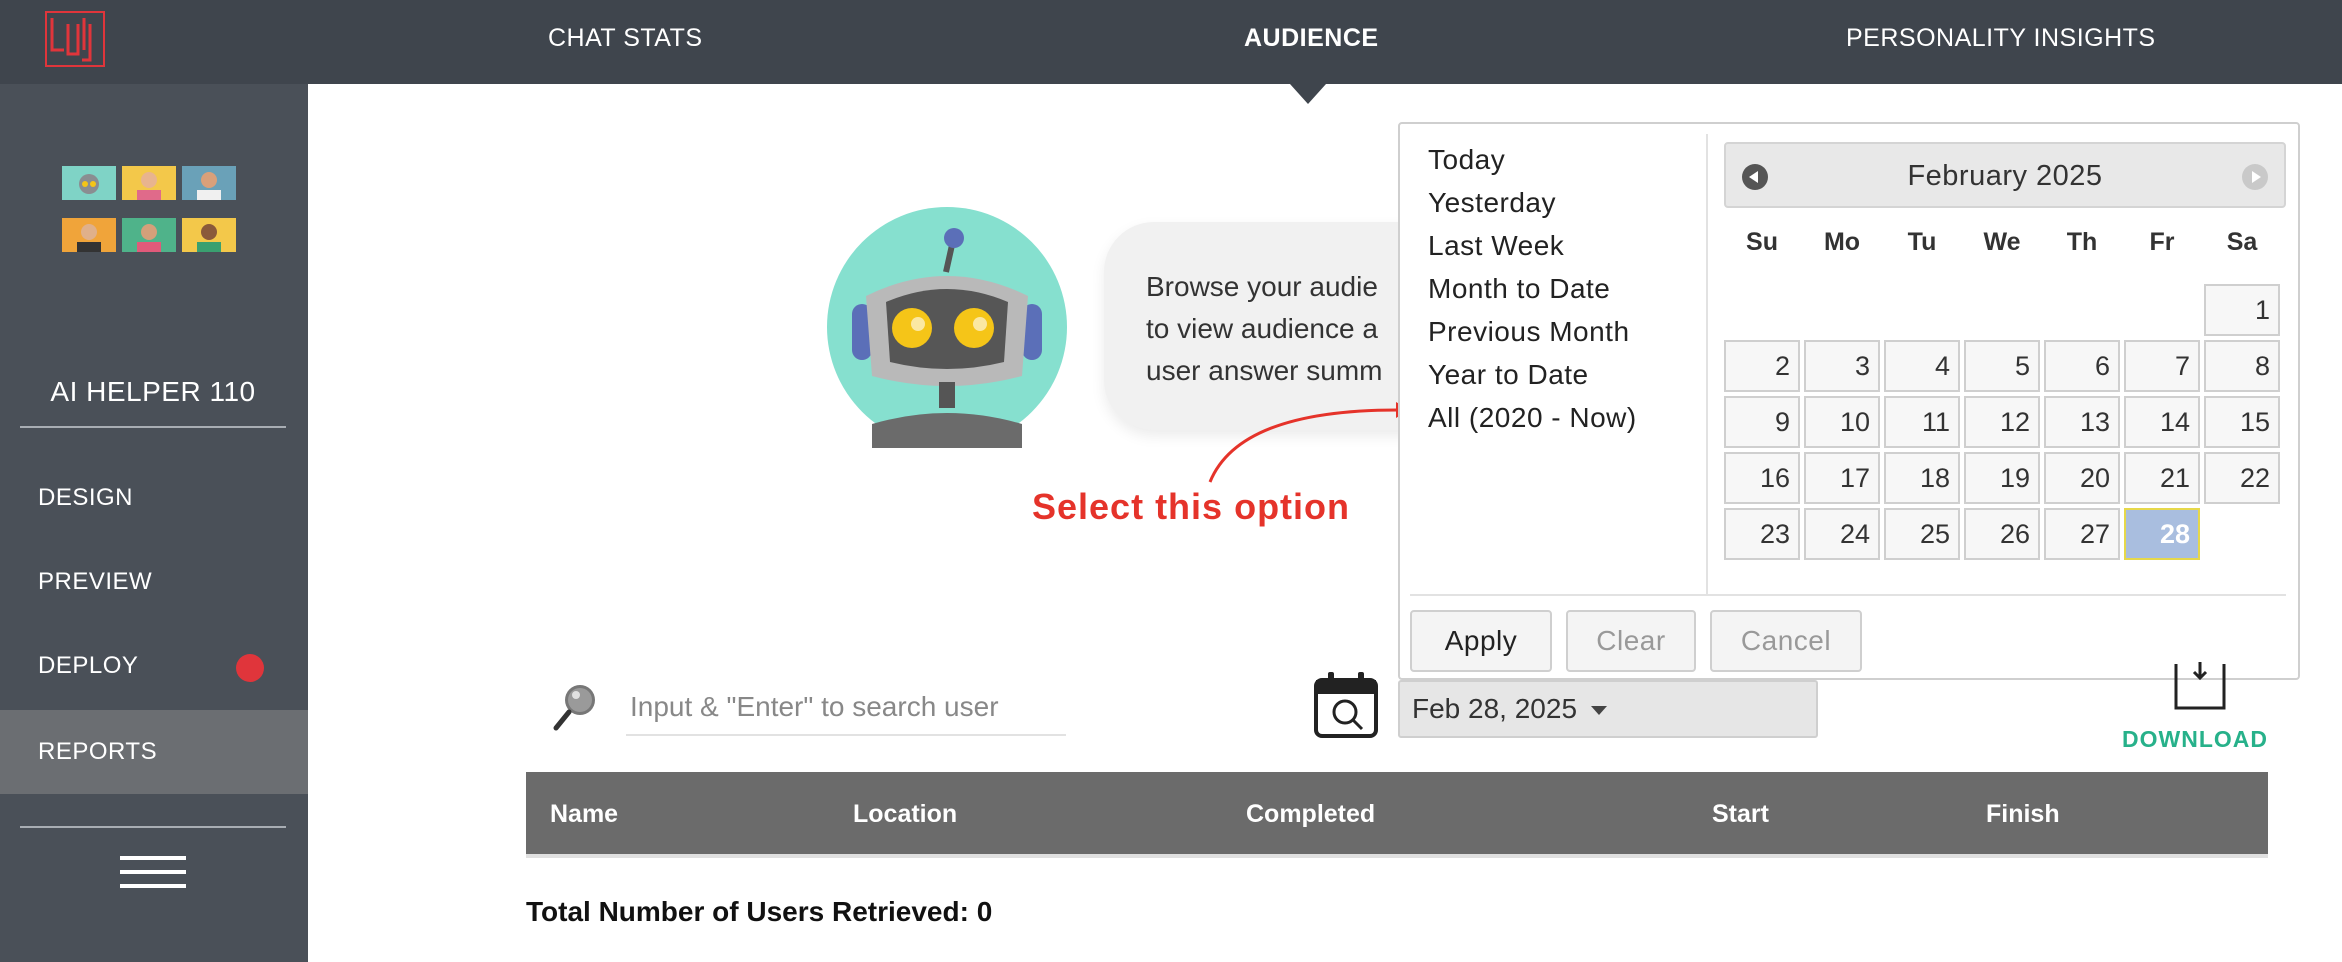 The image size is (2342, 962). What do you see at coordinates (1262, 286) in the screenshot?
I see `intro-line: Browse your audie` at bounding box center [1262, 286].